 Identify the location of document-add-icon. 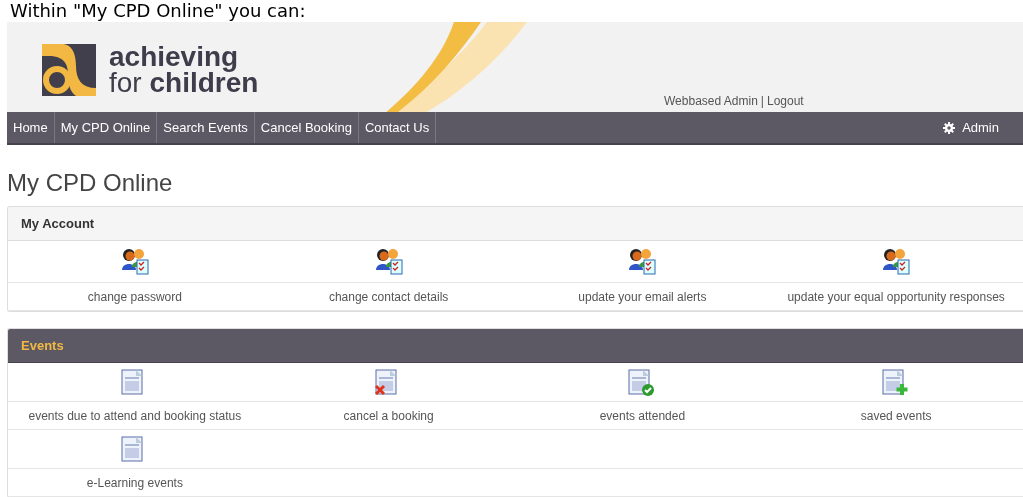
(896, 382).